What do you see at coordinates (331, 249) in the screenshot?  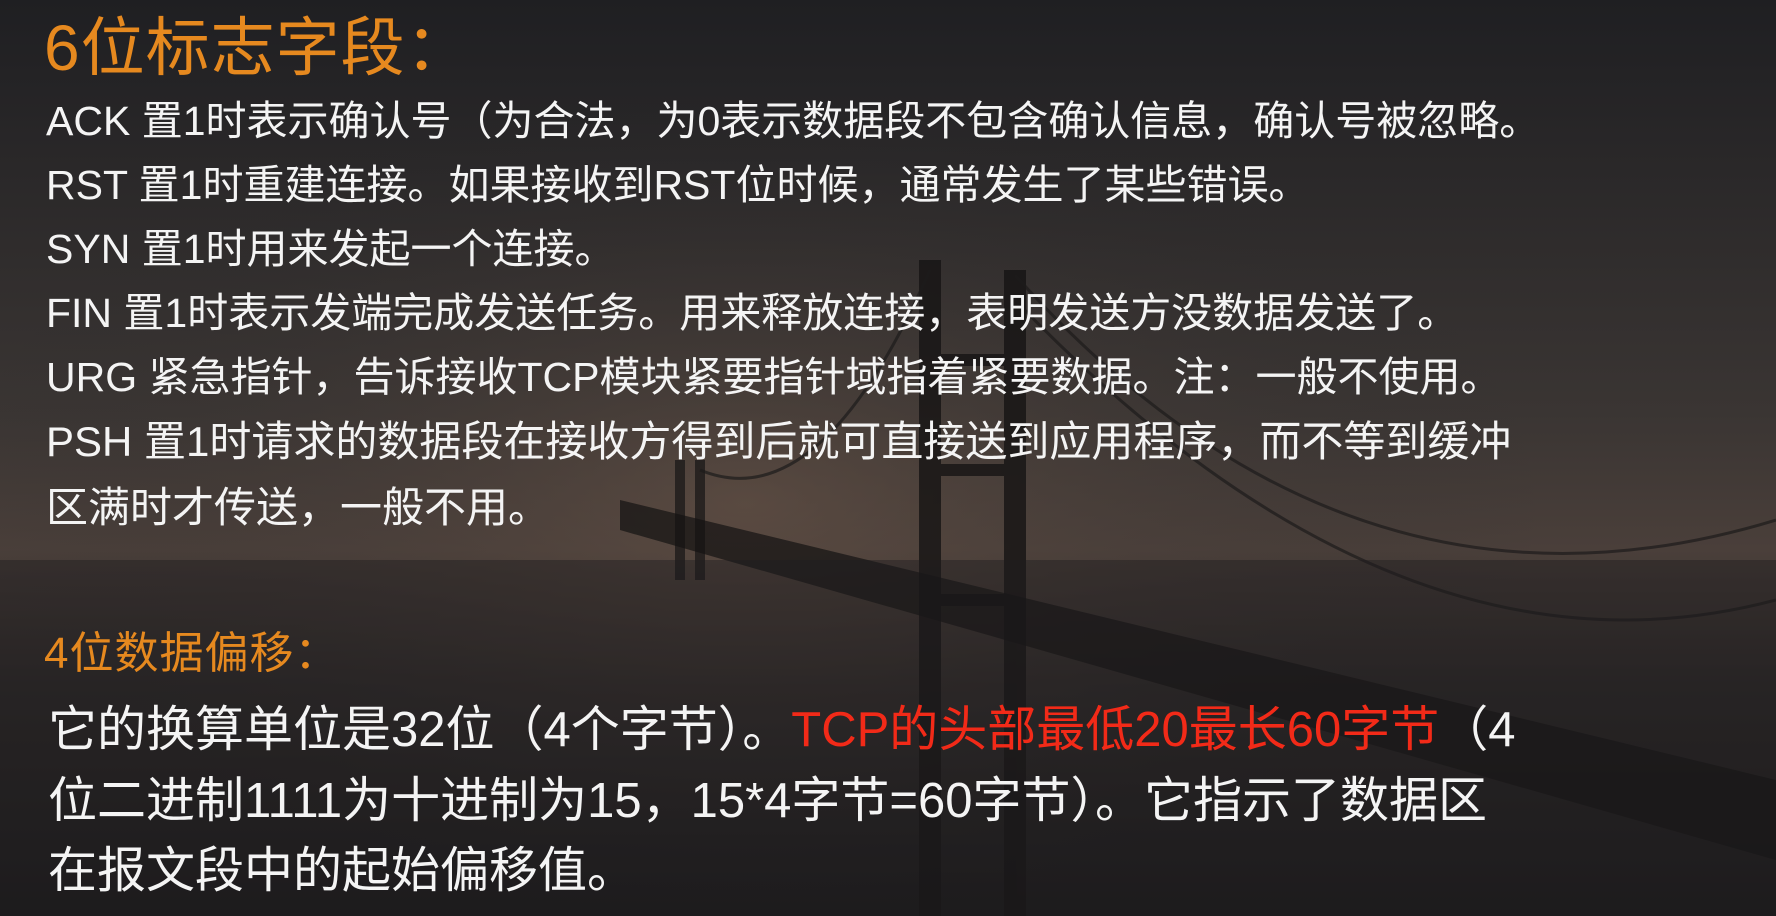 I see `flag-syn-line: SYN 置1时用来发起一个连接。` at bounding box center [331, 249].